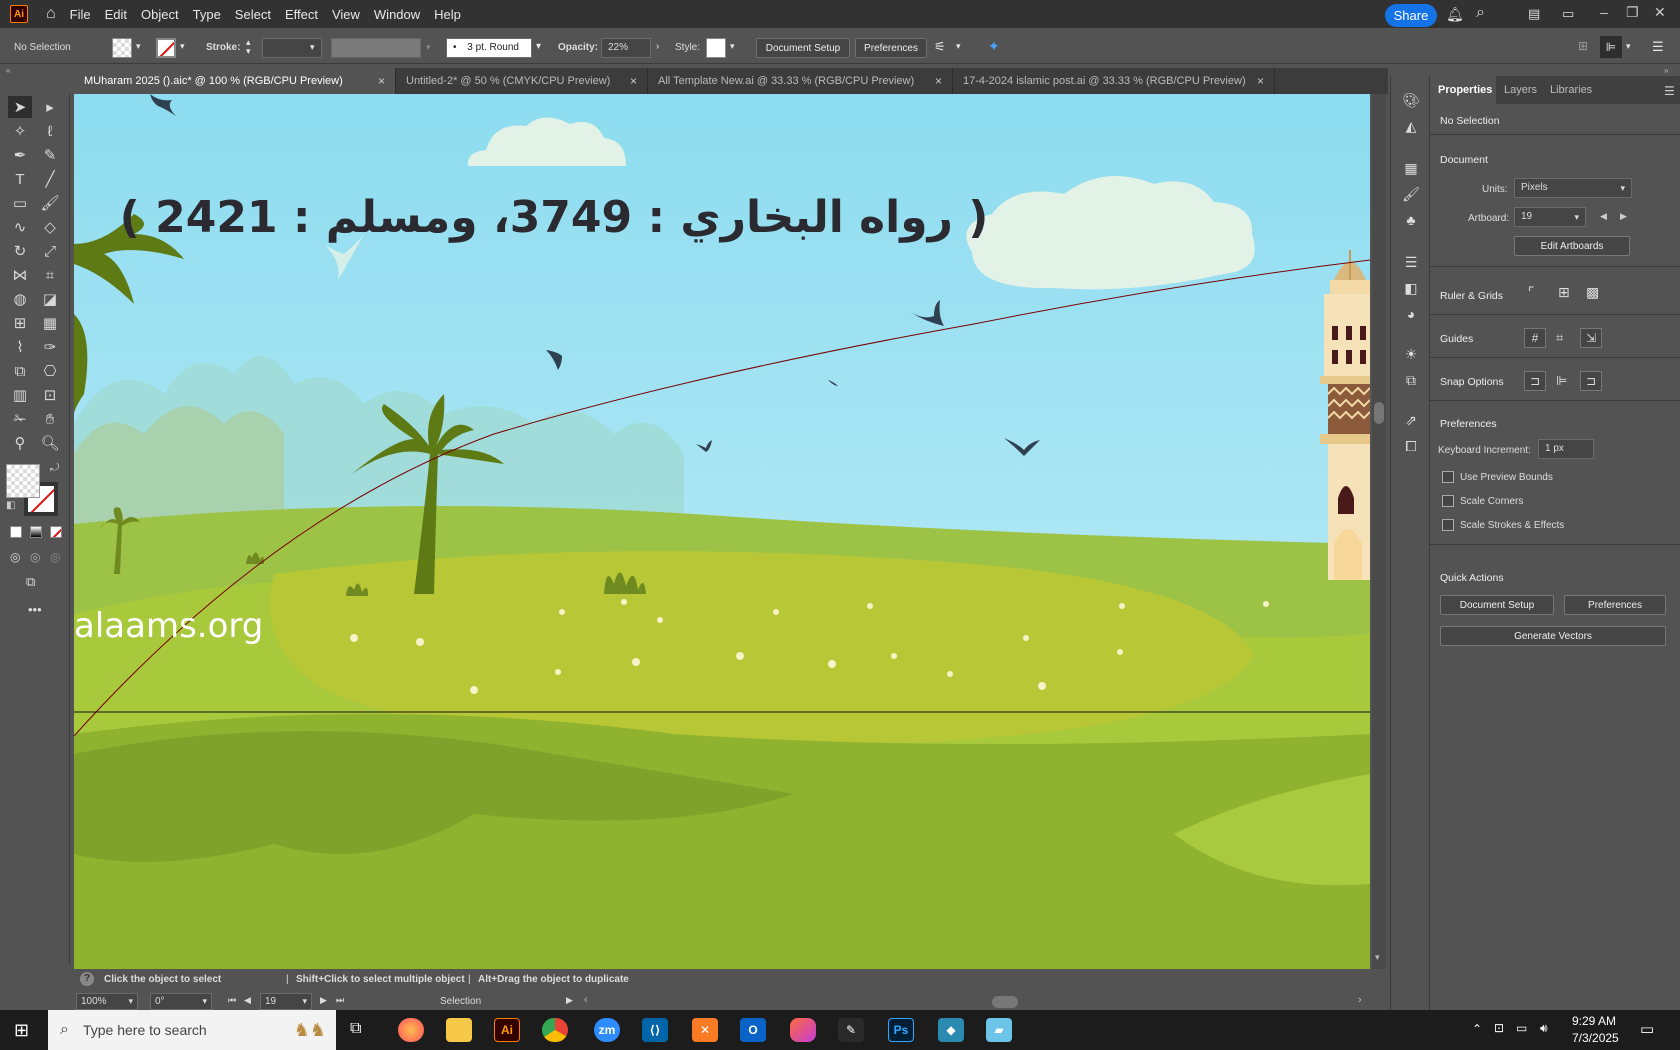 Image resolution: width=1680 pixels, height=1050 pixels. What do you see at coordinates (999, 1030) in the screenshot?
I see `notes-app-icon: ▰` at bounding box center [999, 1030].